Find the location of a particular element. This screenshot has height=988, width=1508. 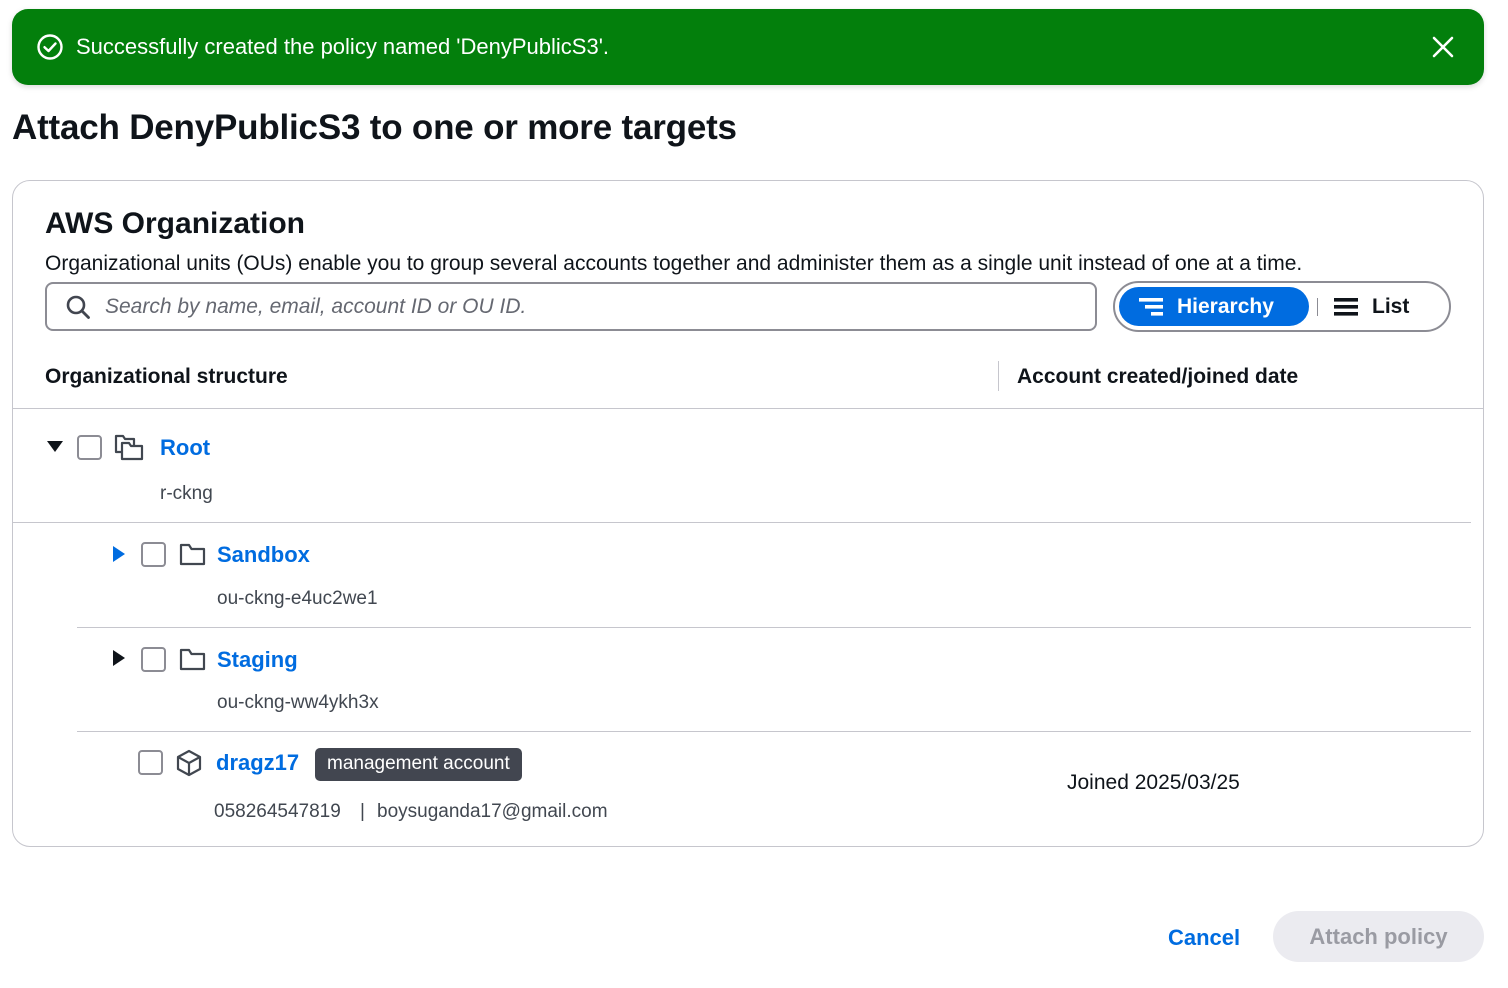

list-toggle-button: List is located at coordinates (1363, 306).